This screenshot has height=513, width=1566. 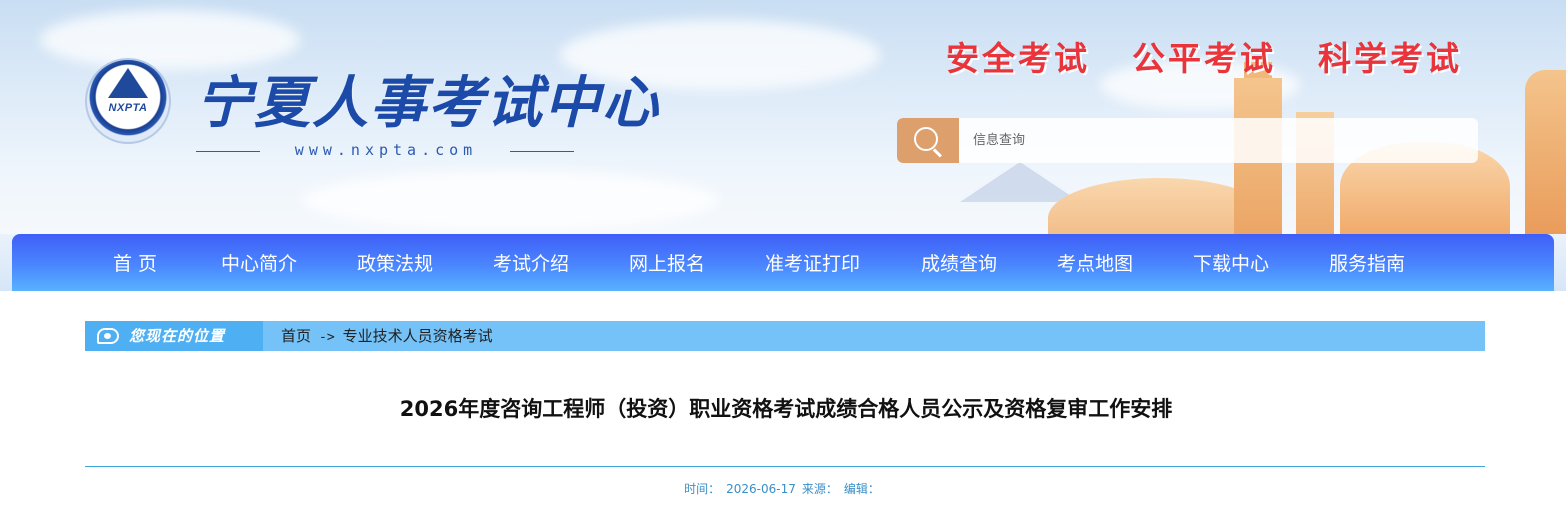 What do you see at coordinates (425, 262) in the screenshot?
I see `nav-item-policies: 政策法规` at bounding box center [425, 262].